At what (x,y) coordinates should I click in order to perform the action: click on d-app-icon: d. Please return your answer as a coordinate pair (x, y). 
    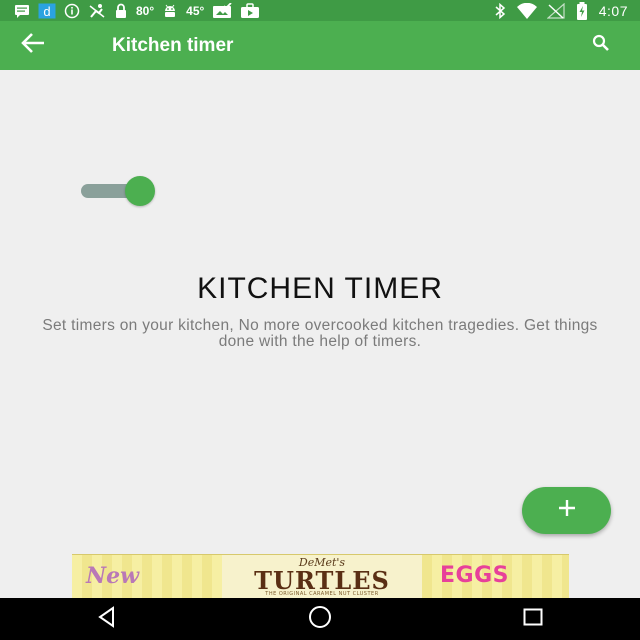
    Looking at the image, I should click on (47, 11).